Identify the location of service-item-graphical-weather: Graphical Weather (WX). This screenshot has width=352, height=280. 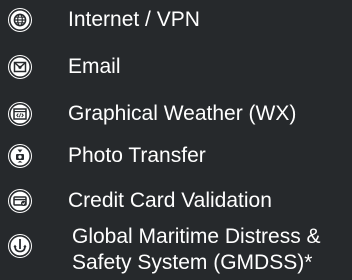
(176, 114).